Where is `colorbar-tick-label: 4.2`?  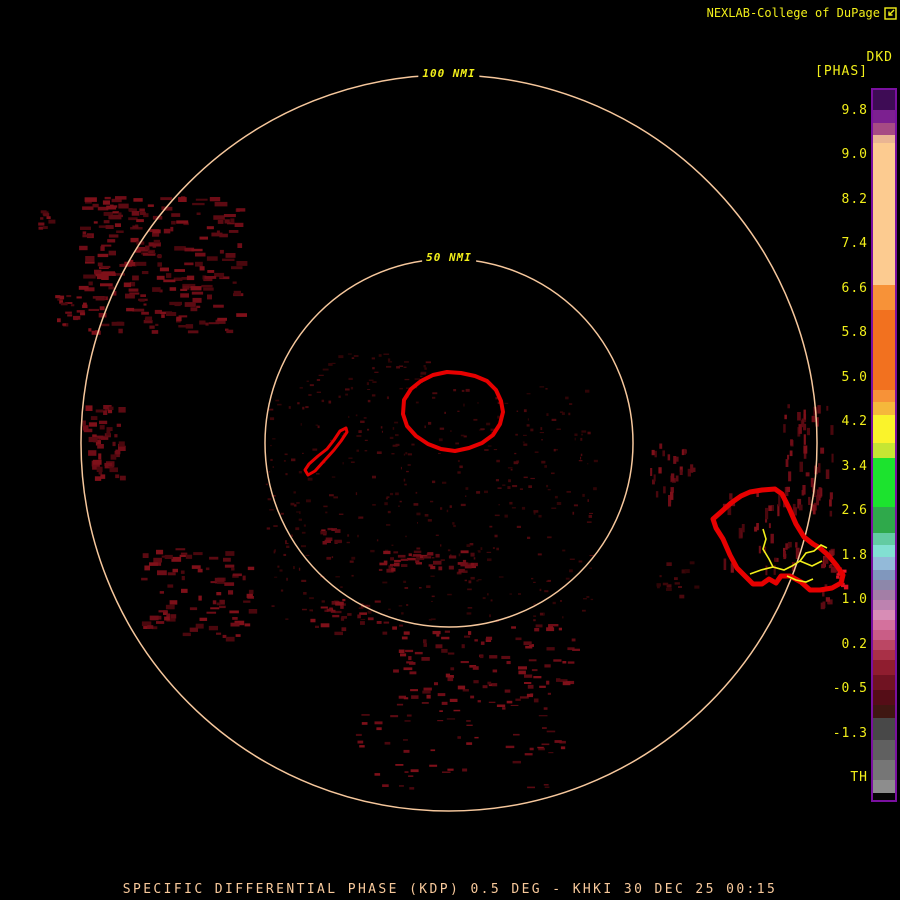 colorbar-tick-label: 4.2 is located at coordinates (854, 422).